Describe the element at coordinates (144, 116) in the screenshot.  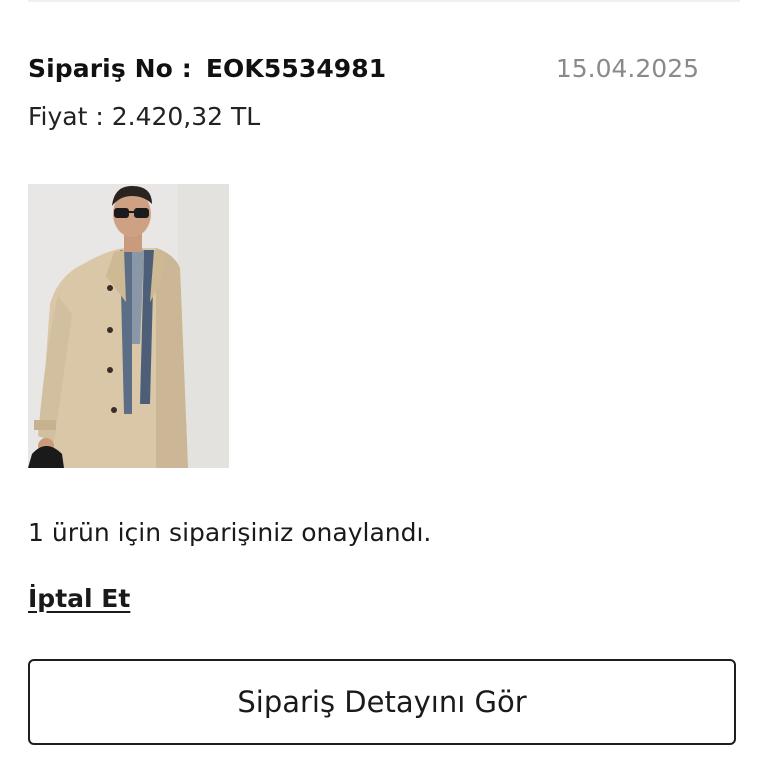
I see `order-price: Fiyat : 2.420,32 TL` at that location.